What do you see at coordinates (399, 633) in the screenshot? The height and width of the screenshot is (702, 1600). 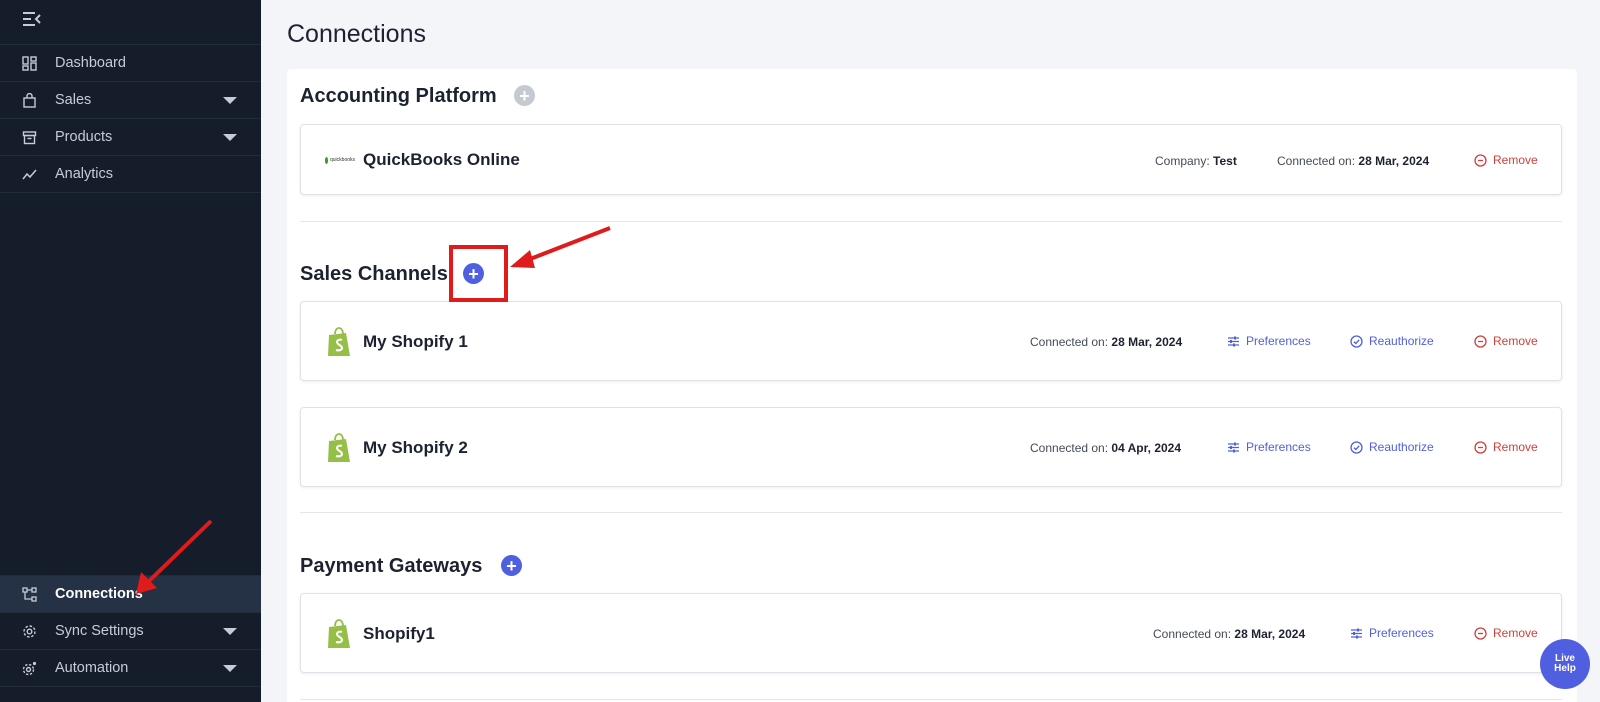 I see `connection-name: Shopify1` at bounding box center [399, 633].